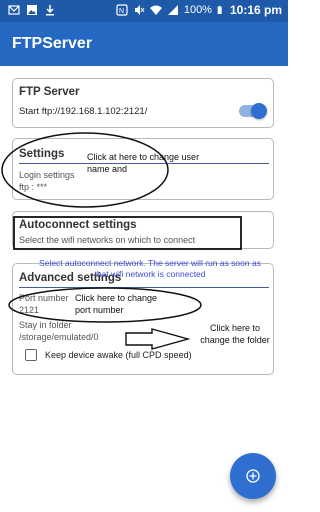 The height and width of the screenshot is (512, 320). I want to click on add-server-fab, so click(253, 476).